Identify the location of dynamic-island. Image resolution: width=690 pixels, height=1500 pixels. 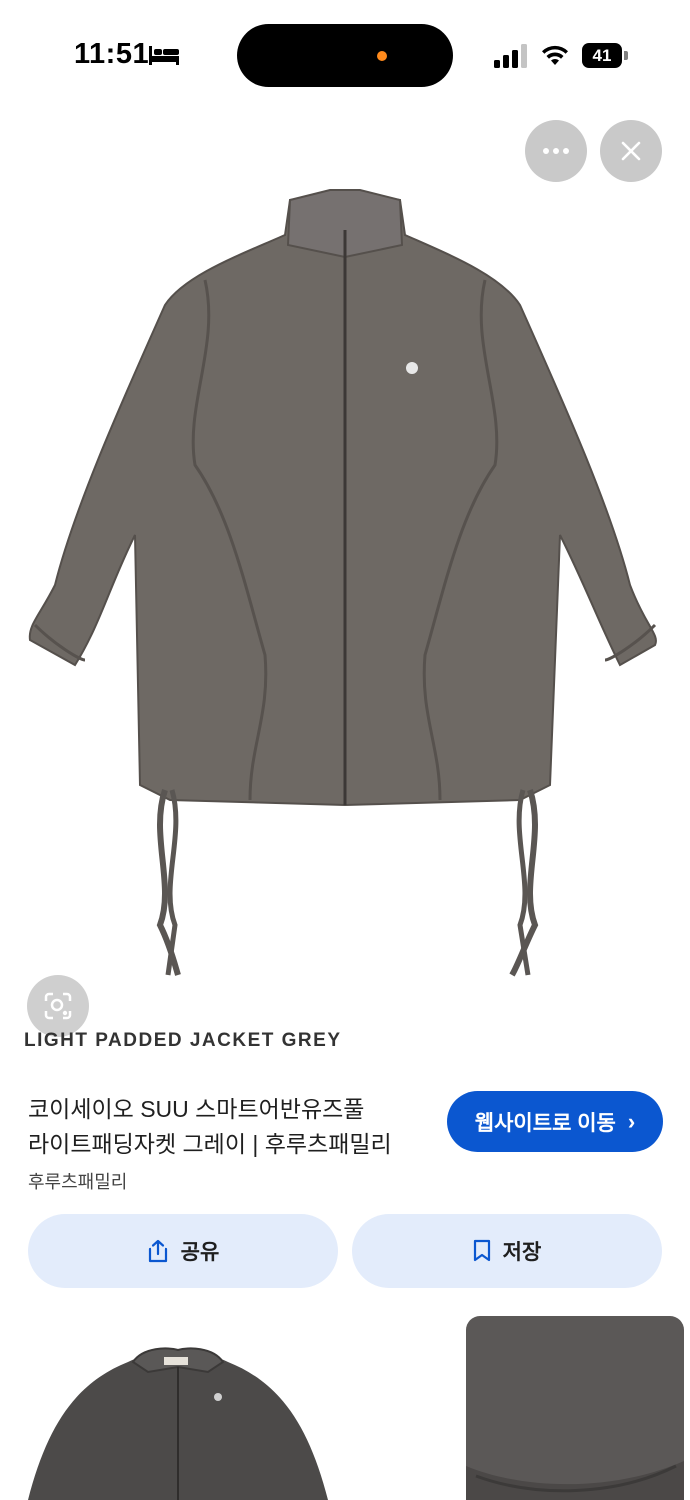
(345, 55).